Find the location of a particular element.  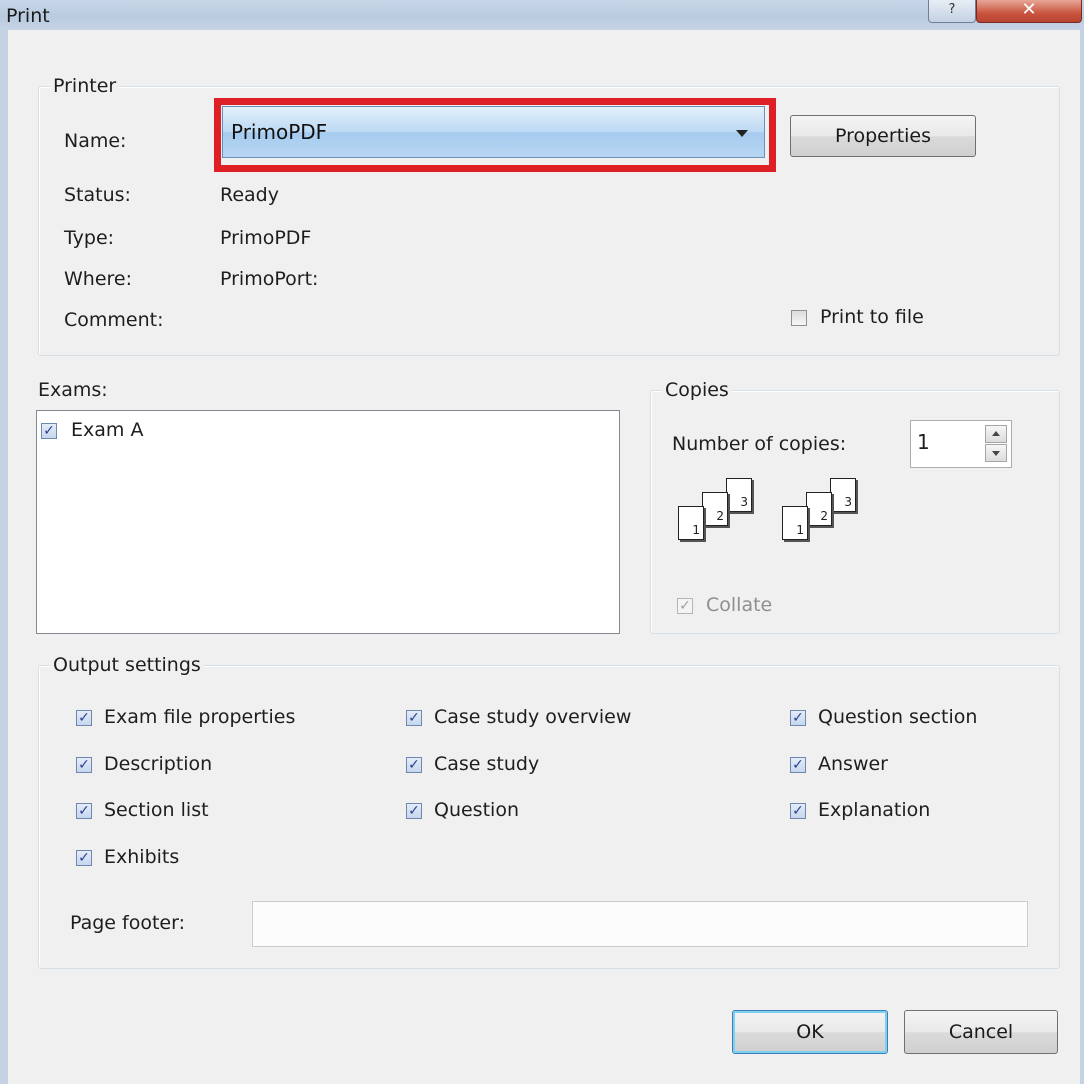

number-of-copies-label: Number of copies: is located at coordinates (759, 444).